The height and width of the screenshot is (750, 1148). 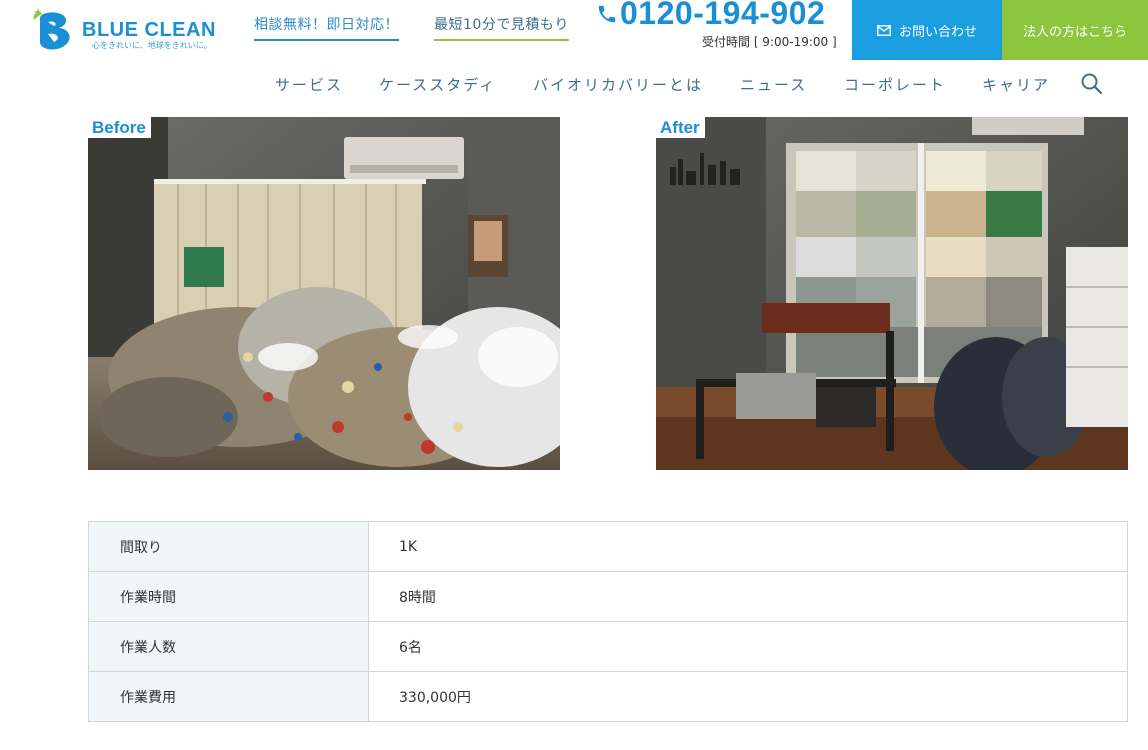 I want to click on logo-tagline: 心をきれいに、地球をきれいに。, so click(x=152, y=45).